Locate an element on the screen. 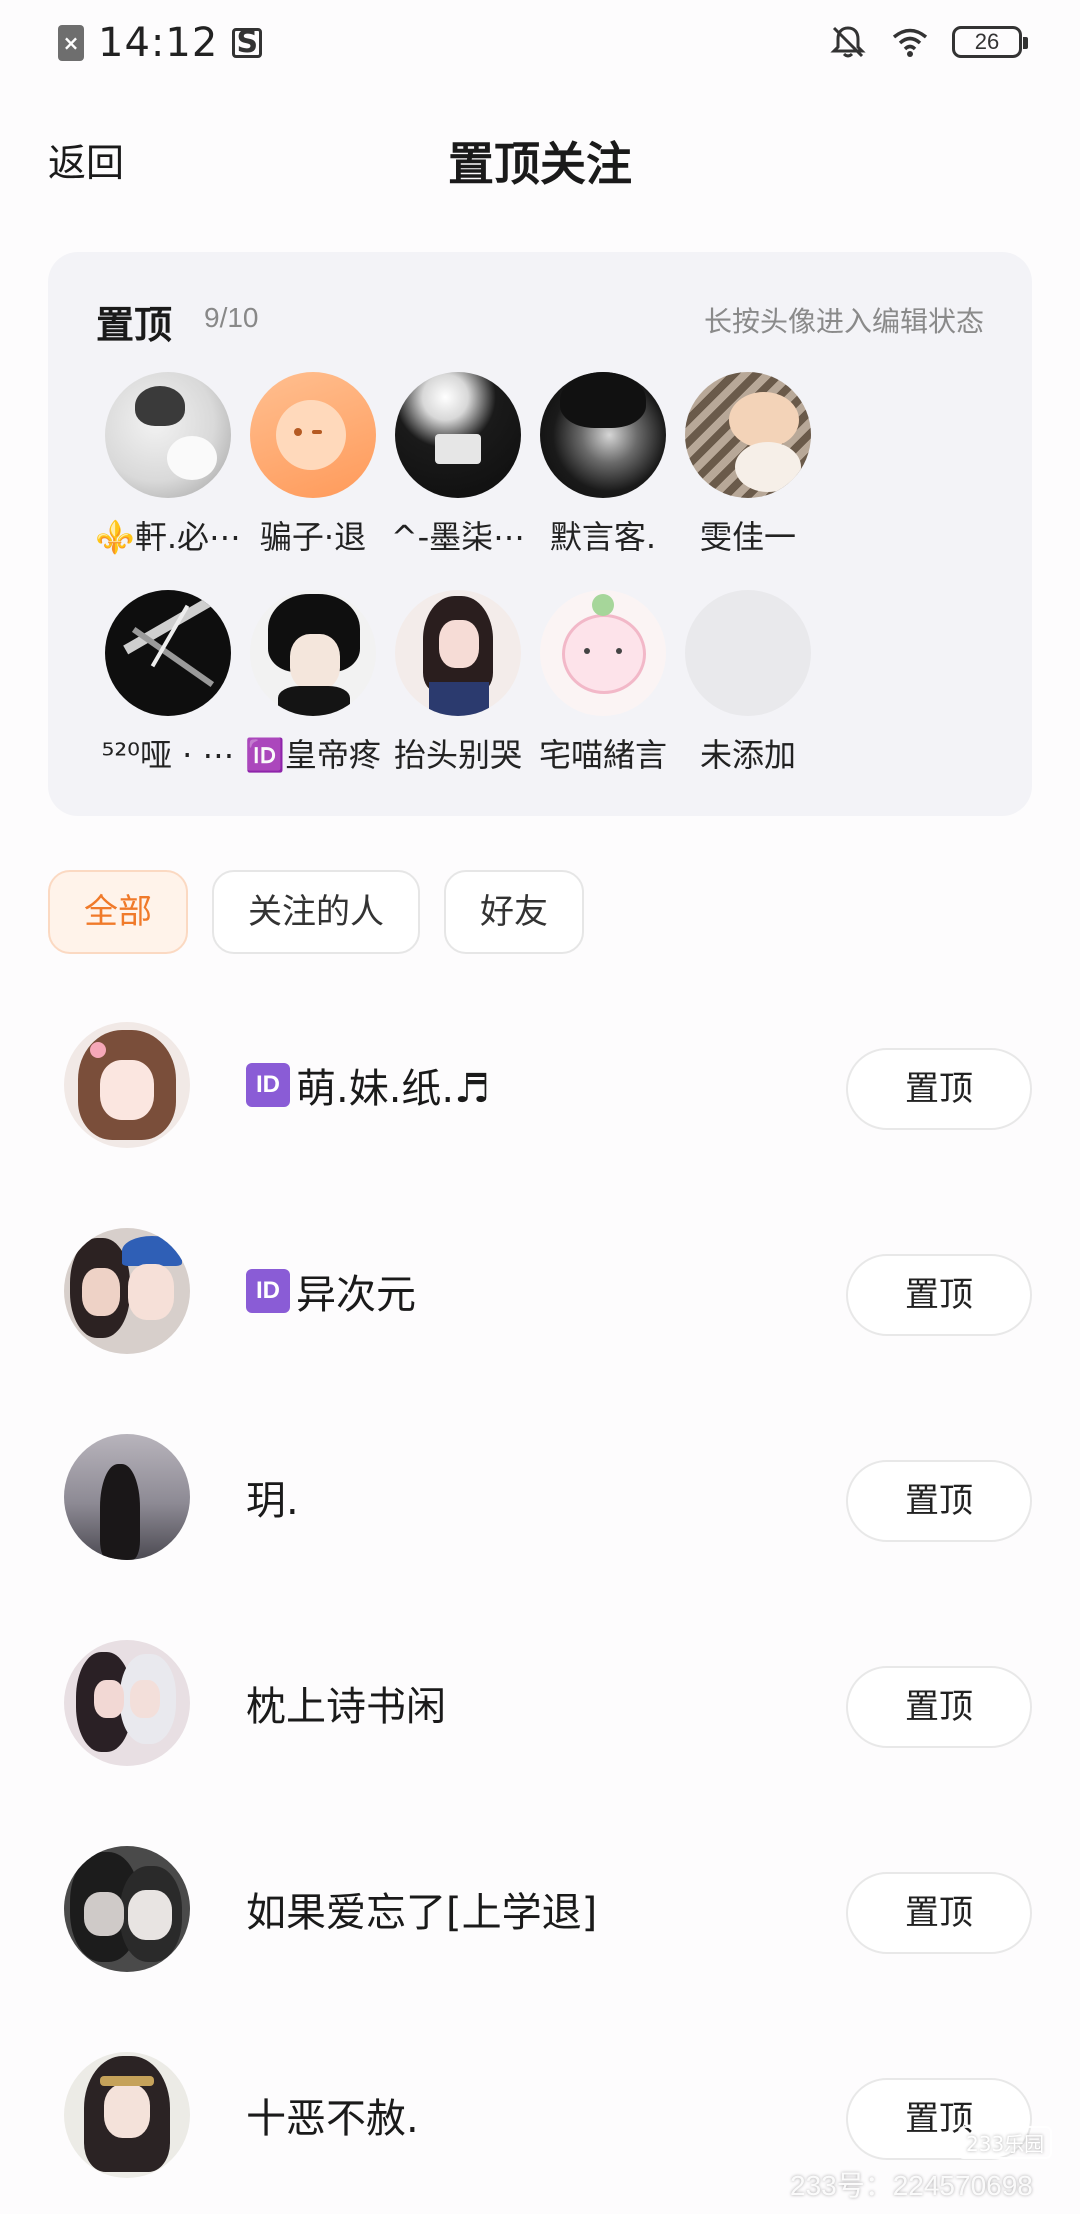 The height and width of the screenshot is (2214, 1080). list-item: ID 萌.妹.纸.♬ 置顶 is located at coordinates (540, 1085).